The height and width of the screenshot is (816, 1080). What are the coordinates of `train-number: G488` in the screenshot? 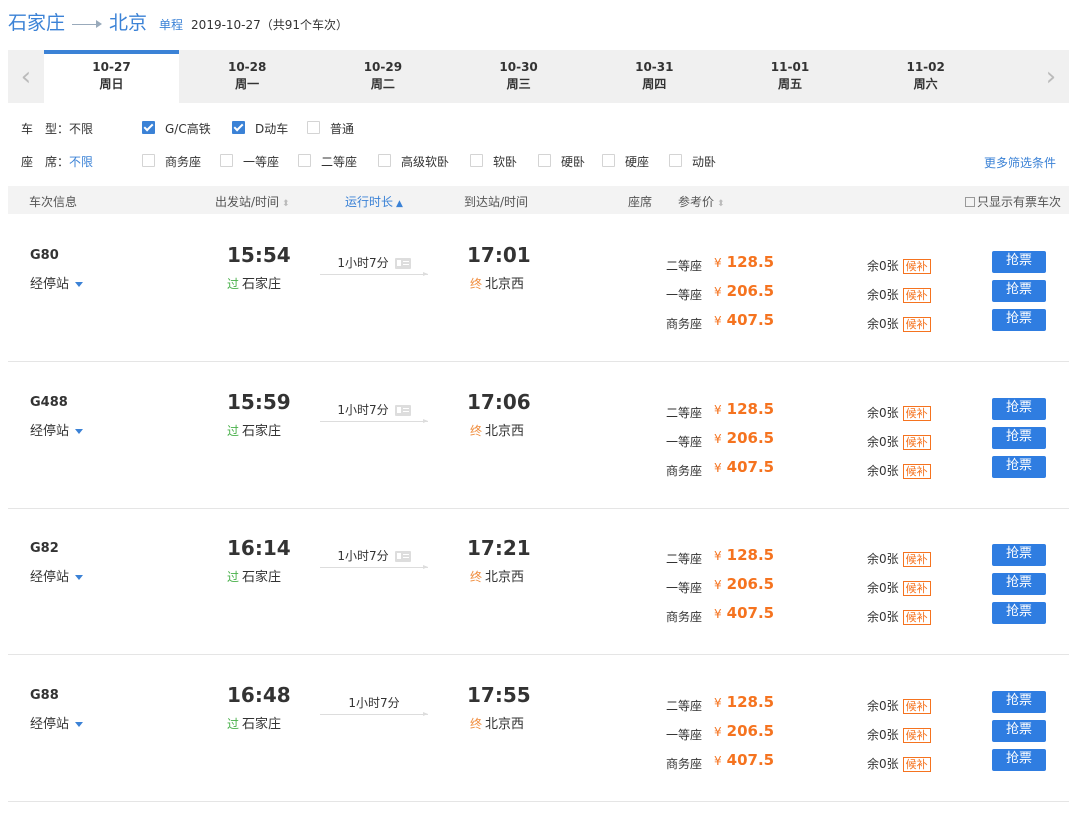 It's located at (49, 402).